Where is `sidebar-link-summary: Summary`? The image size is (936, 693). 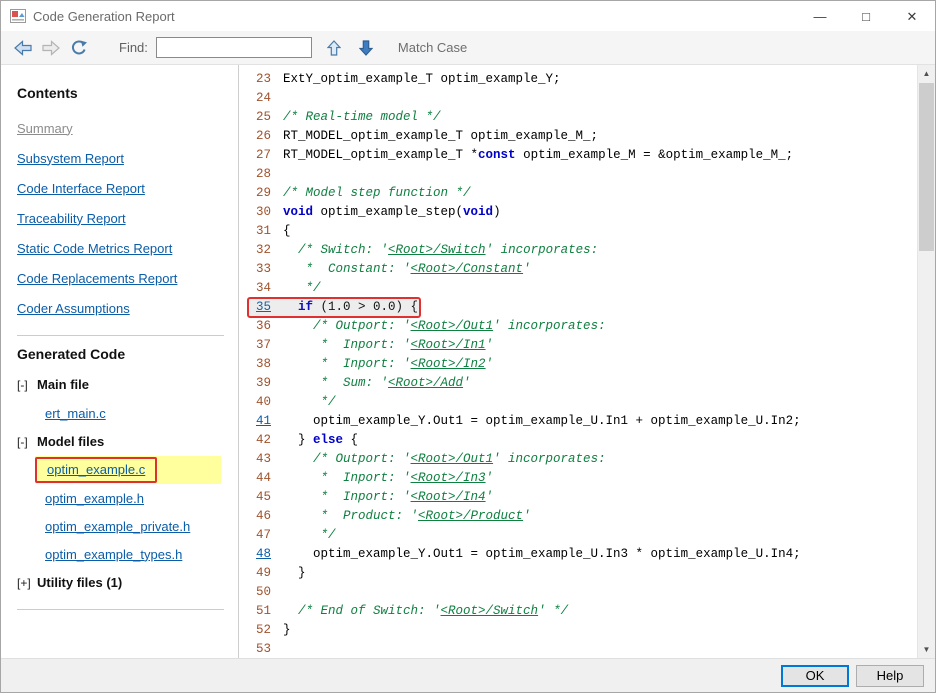
sidebar-link-summary: Summary is located at coordinates (45, 128).